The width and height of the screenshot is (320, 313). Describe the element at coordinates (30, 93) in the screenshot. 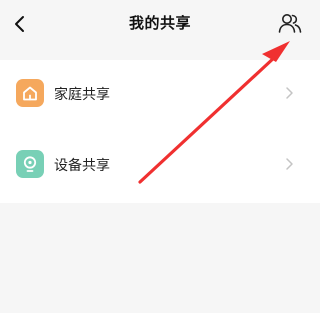

I see `home-icon` at that location.